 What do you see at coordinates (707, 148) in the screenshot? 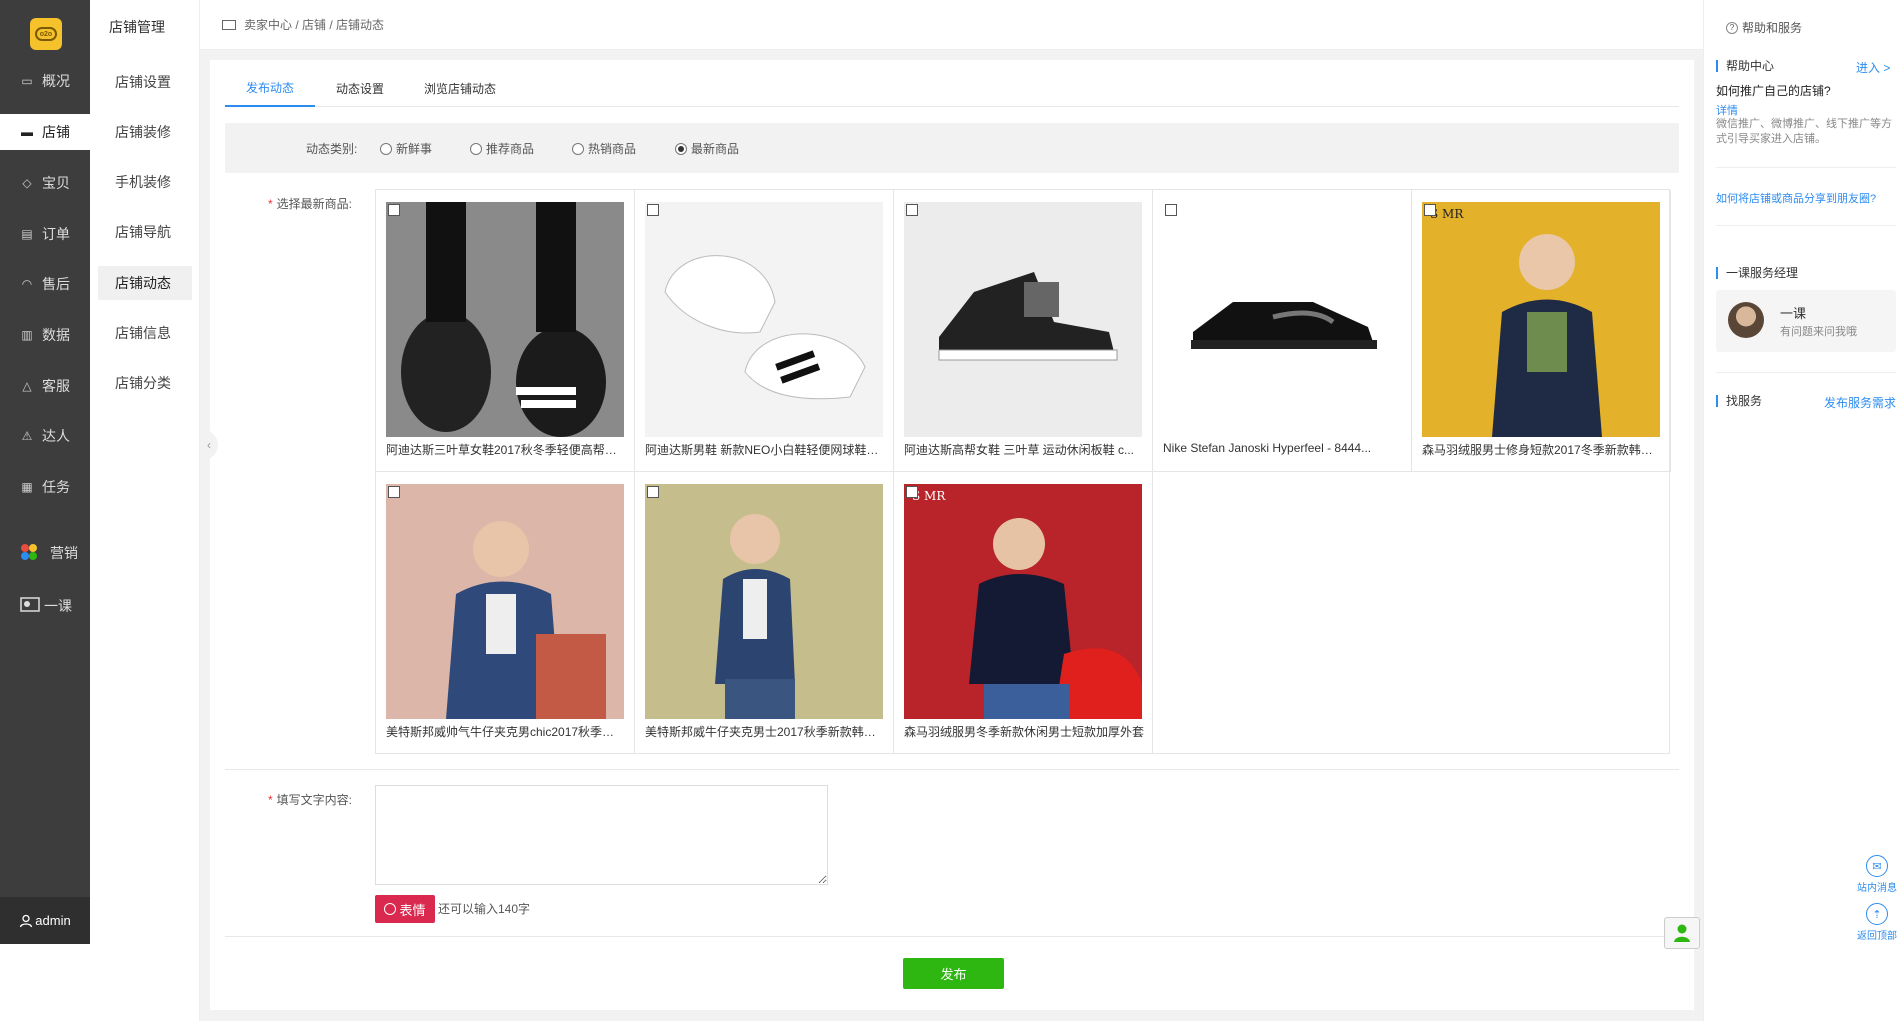
I see `radio-newest: 最新商品` at bounding box center [707, 148].